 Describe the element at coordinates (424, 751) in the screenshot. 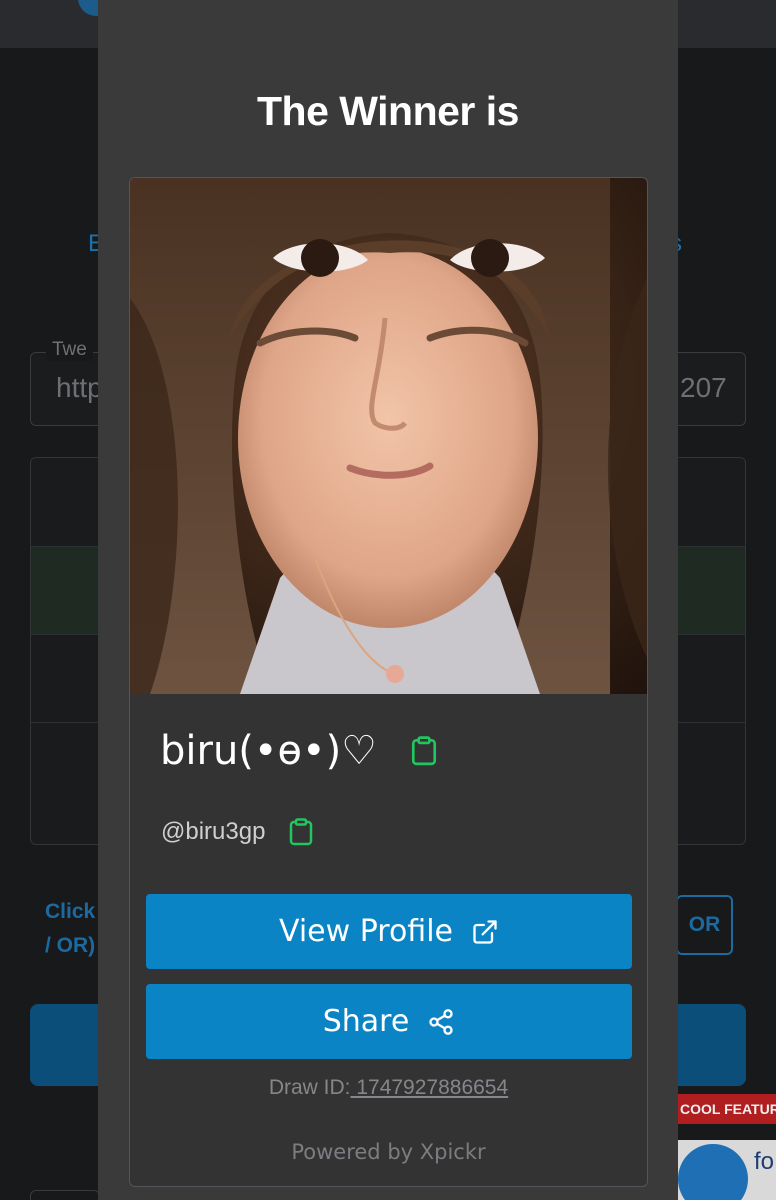

I see `copy-name-clipboard-icon` at that location.